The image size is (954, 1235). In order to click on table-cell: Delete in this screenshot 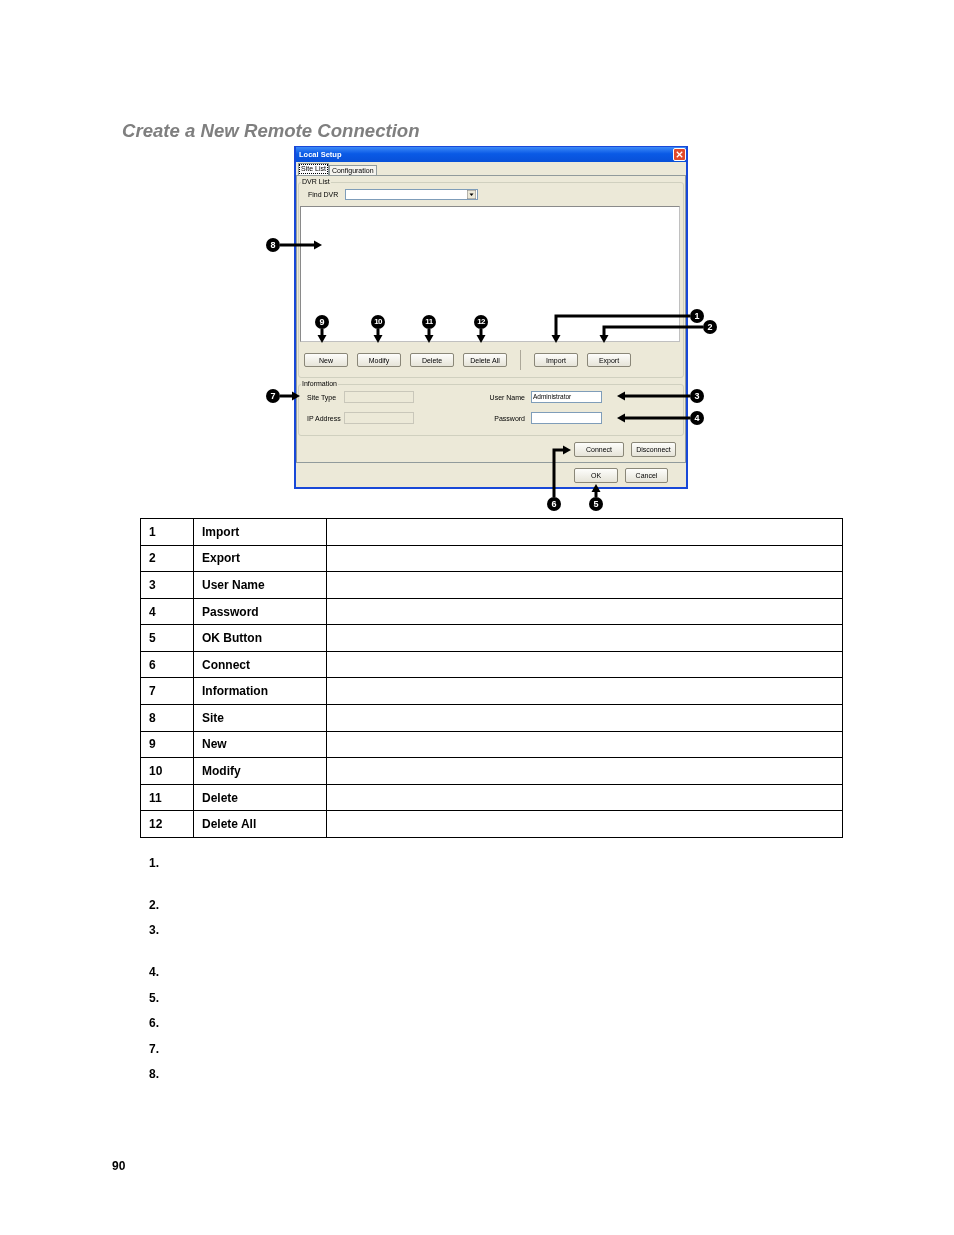, I will do `click(260, 797)`.